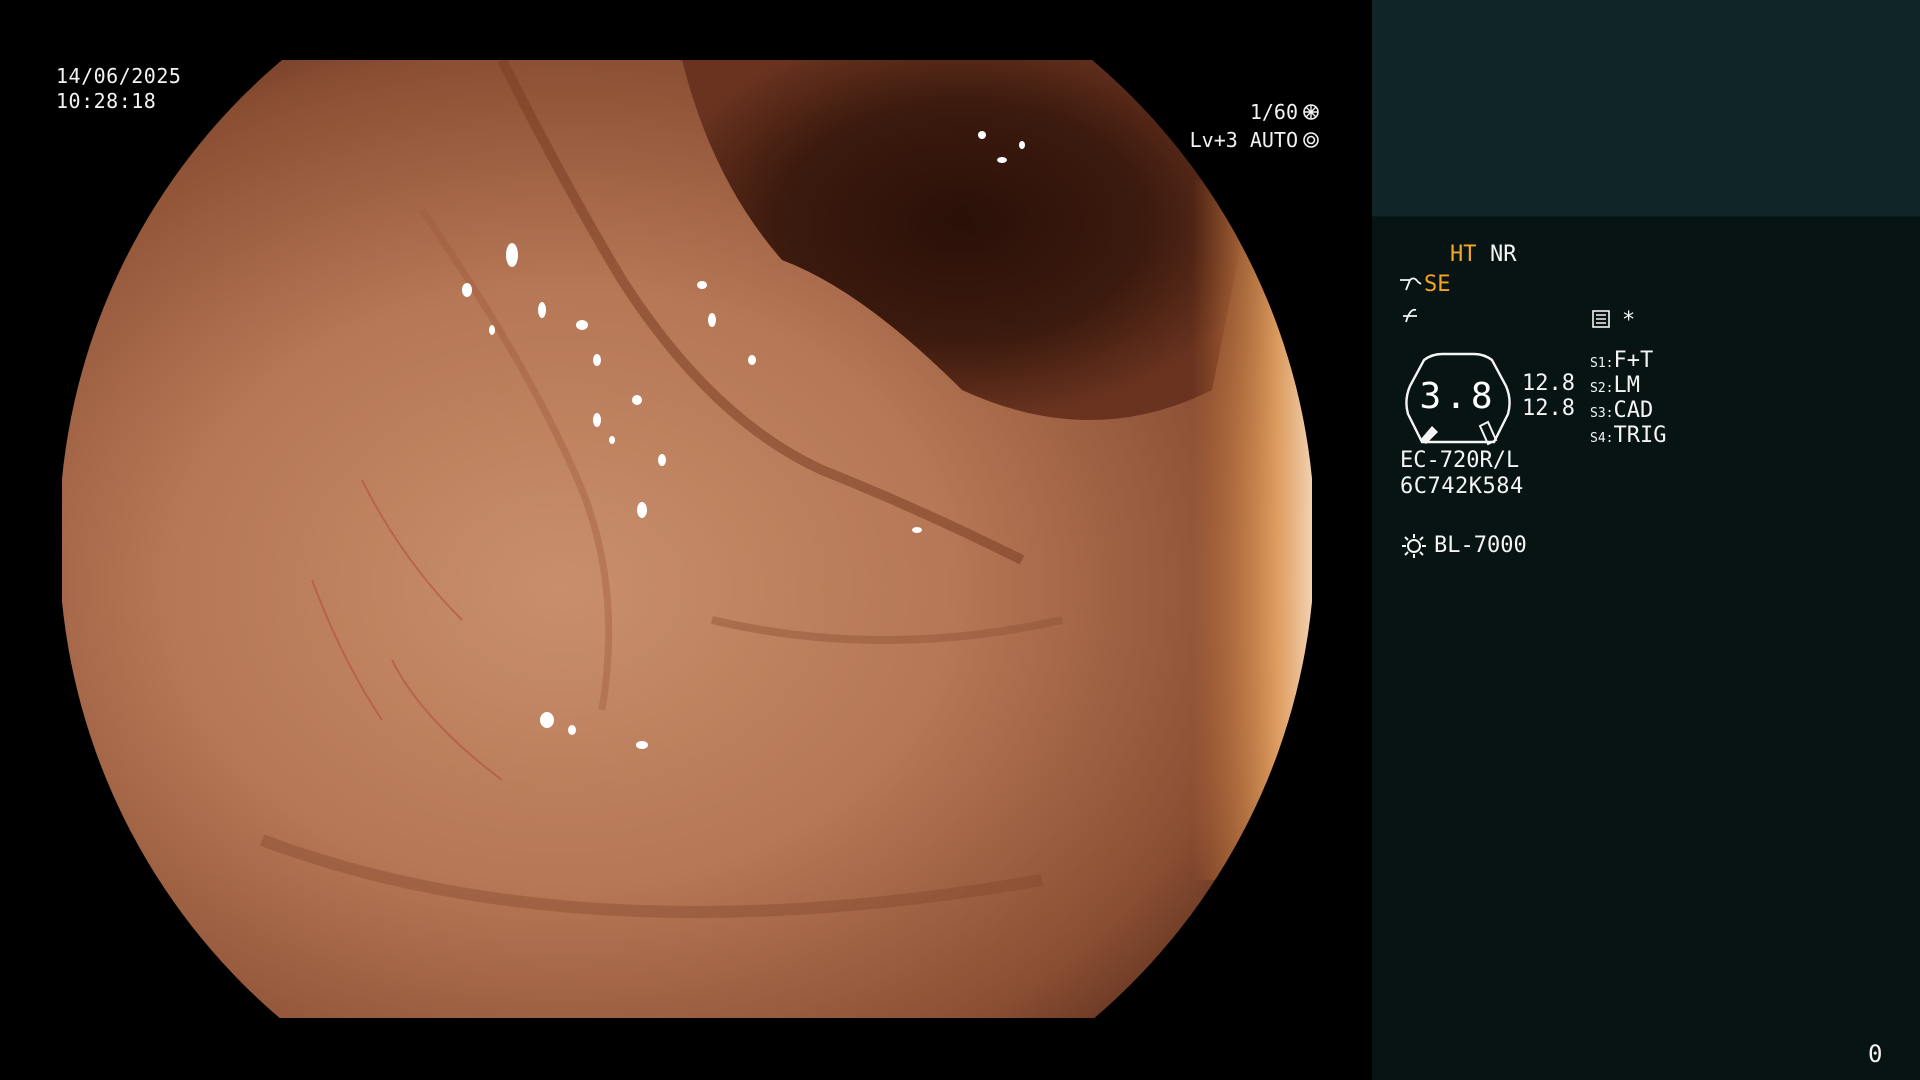 The image size is (1920, 1080). I want to click on switch-s4: S4:TRIG, so click(1628, 435).